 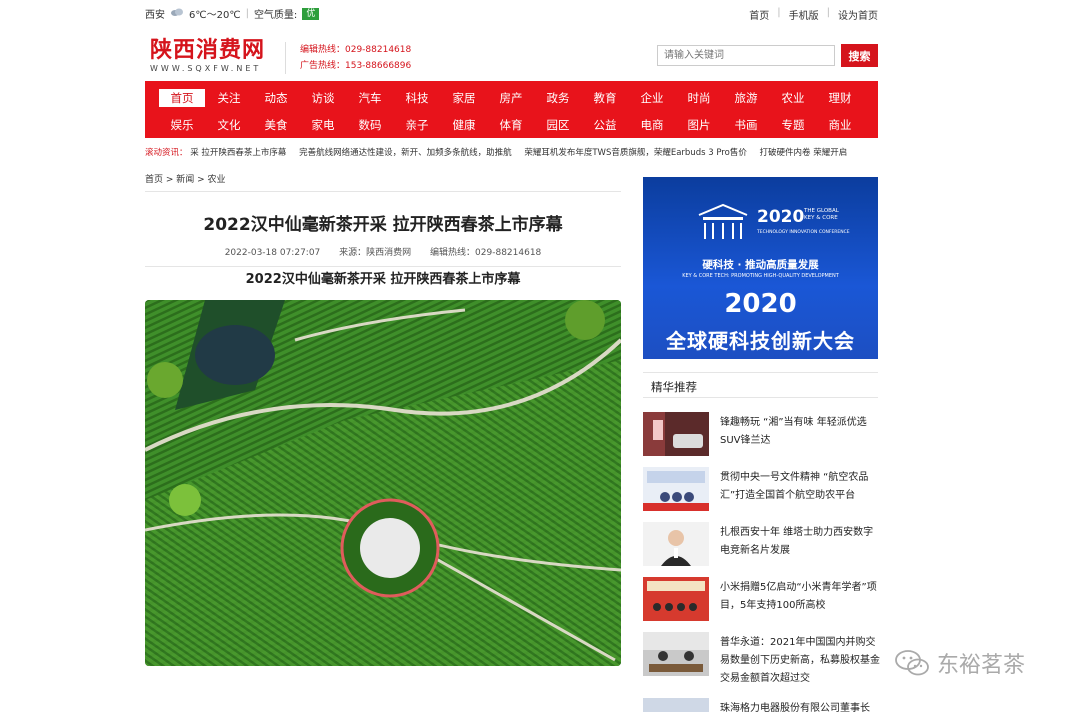 I want to click on nav-item: 娱乐, so click(x=182, y=125).